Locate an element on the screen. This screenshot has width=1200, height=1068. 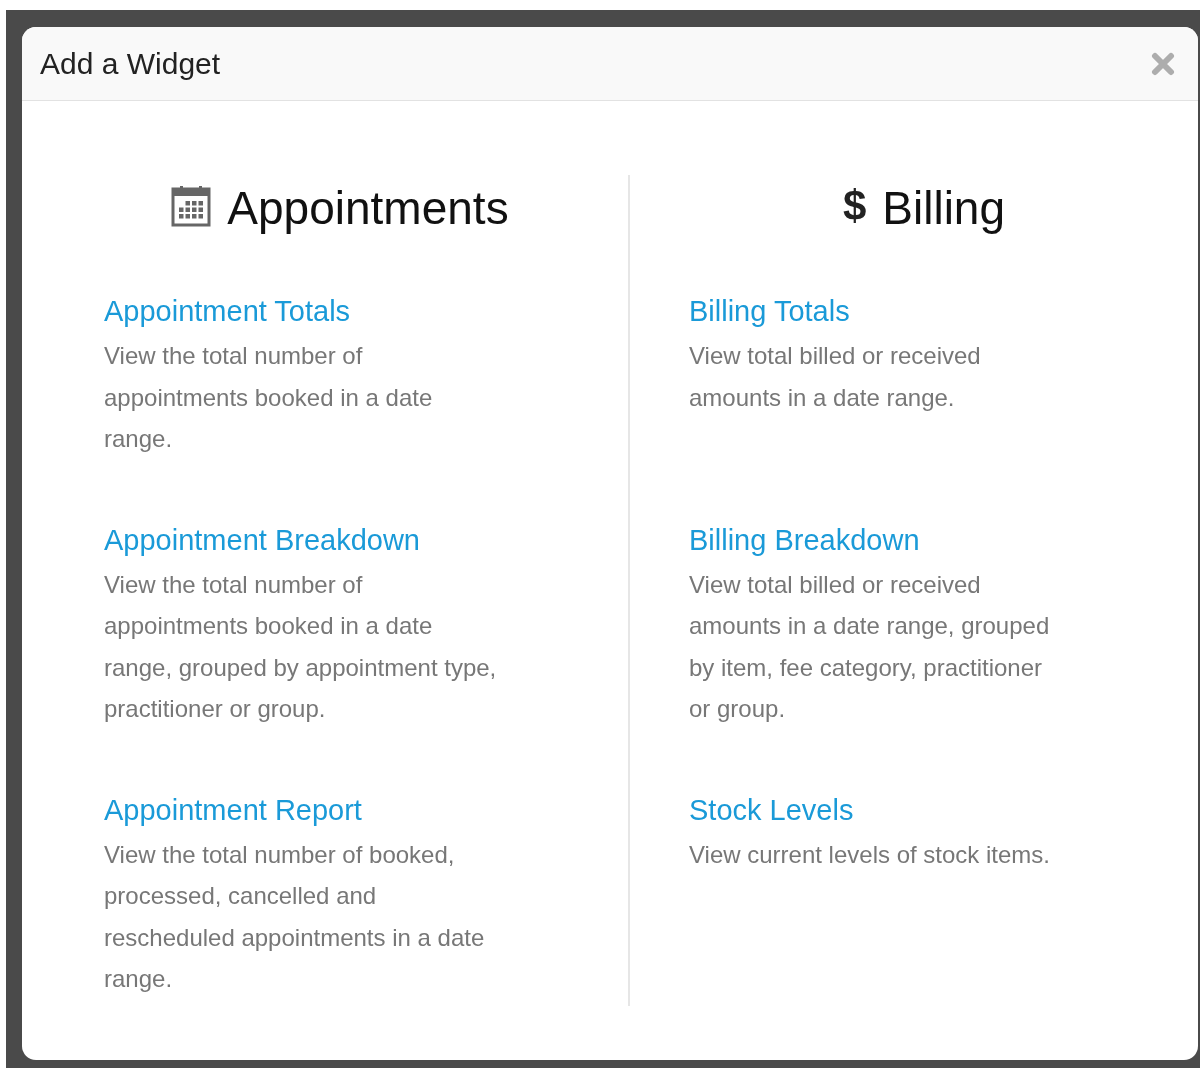
close-icon is located at coordinates (1163, 63).